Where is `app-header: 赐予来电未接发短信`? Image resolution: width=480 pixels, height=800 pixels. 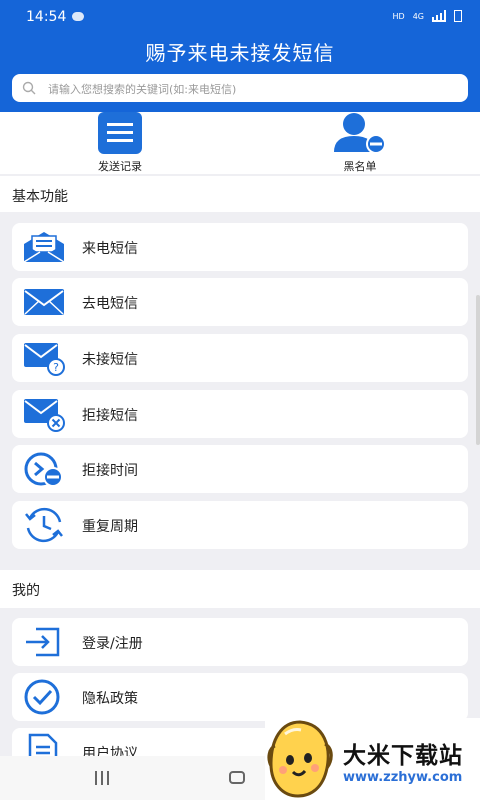 app-header: 赐予来电未接发短信 is located at coordinates (240, 72).